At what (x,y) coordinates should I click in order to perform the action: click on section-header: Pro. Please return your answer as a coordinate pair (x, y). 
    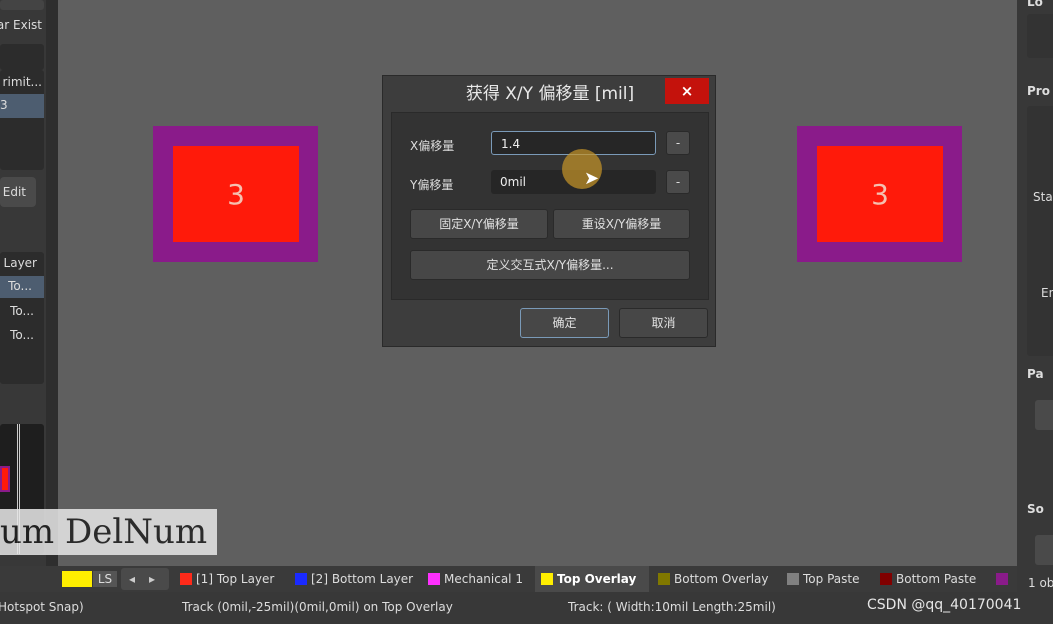
    Looking at the image, I should click on (1038, 91).